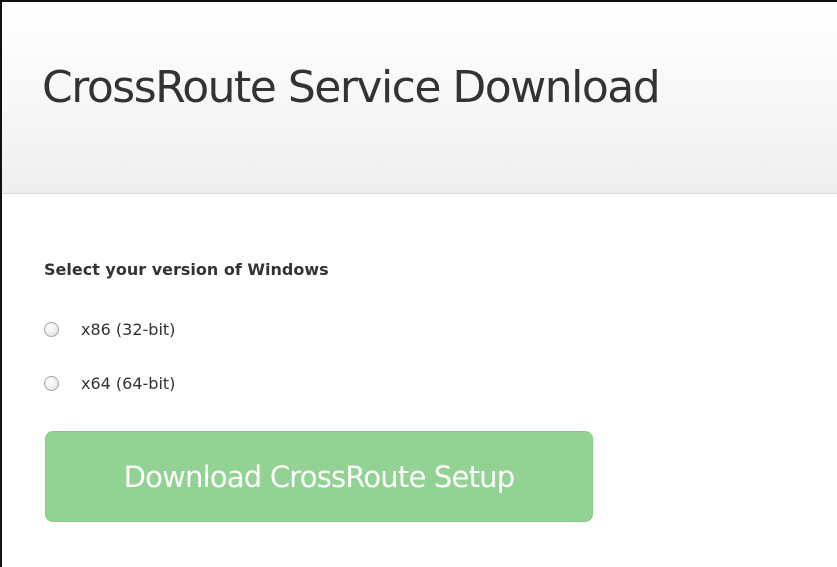 The width and height of the screenshot is (837, 567). Describe the element at coordinates (51, 329) in the screenshot. I see `radio-button-x86` at that location.